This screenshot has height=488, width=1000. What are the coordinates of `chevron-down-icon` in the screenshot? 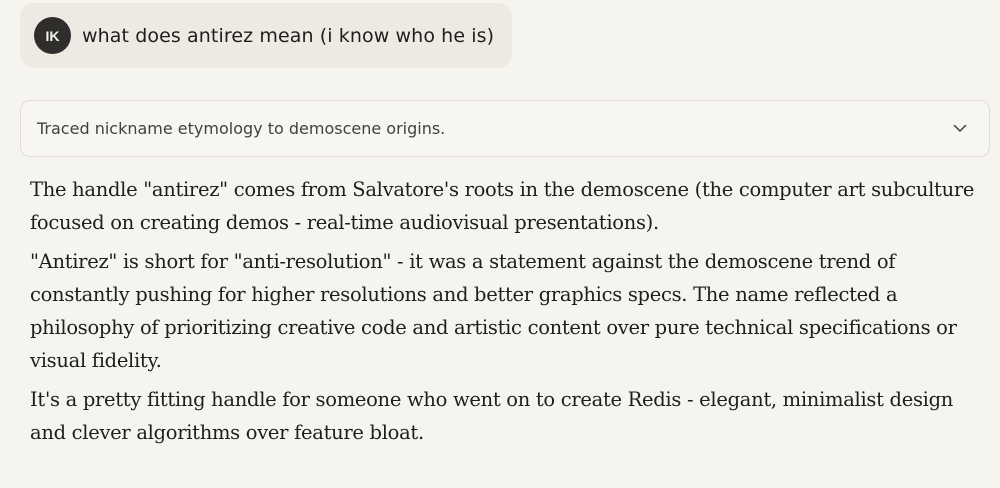 It's located at (960, 128).